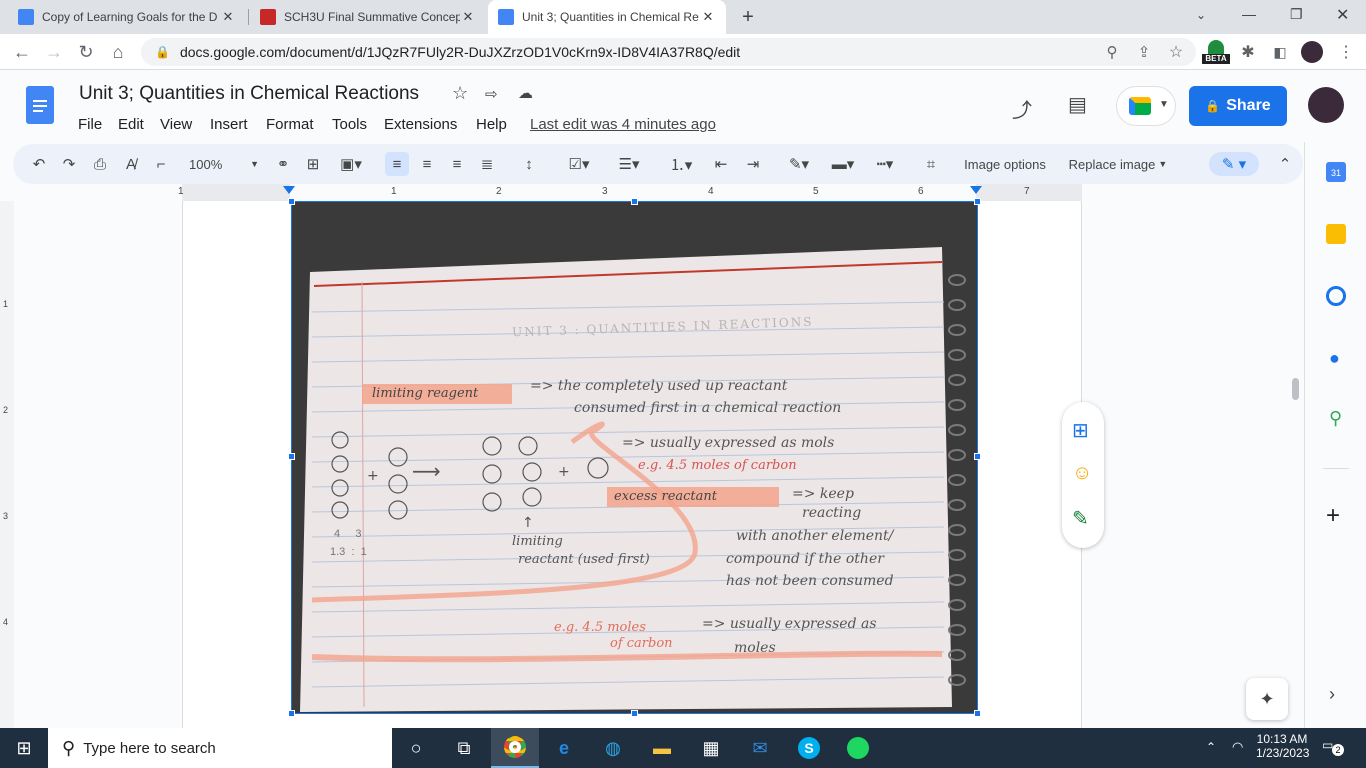 The height and width of the screenshot is (768, 1366). I want to click on add-comment-icon: ⊞, so click(313, 164).